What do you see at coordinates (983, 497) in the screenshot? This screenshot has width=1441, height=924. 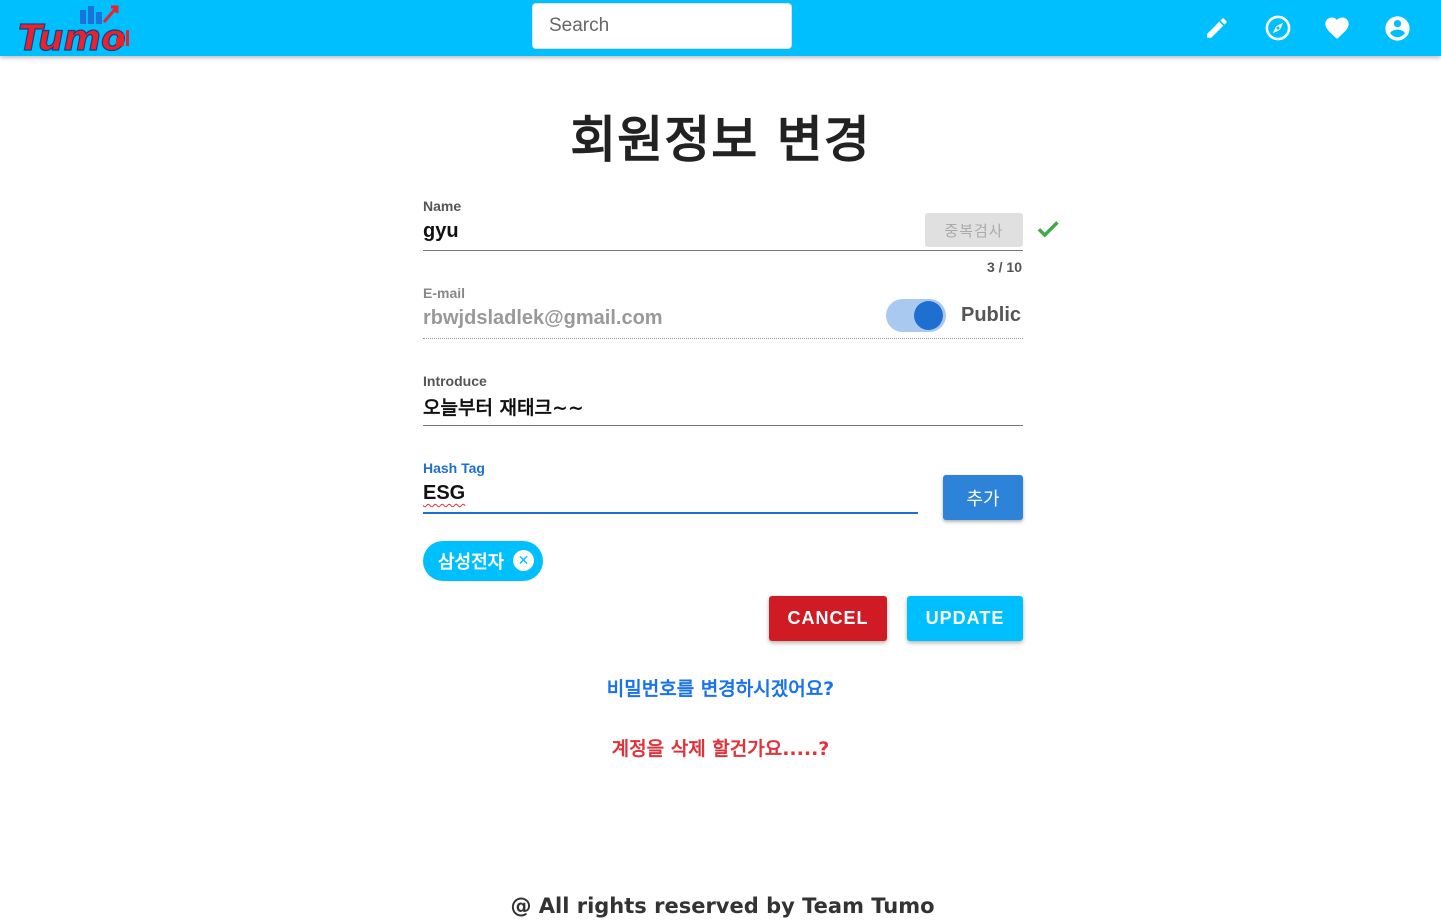 I see `add-hashtag-button: 추가` at bounding box center [983, 497].